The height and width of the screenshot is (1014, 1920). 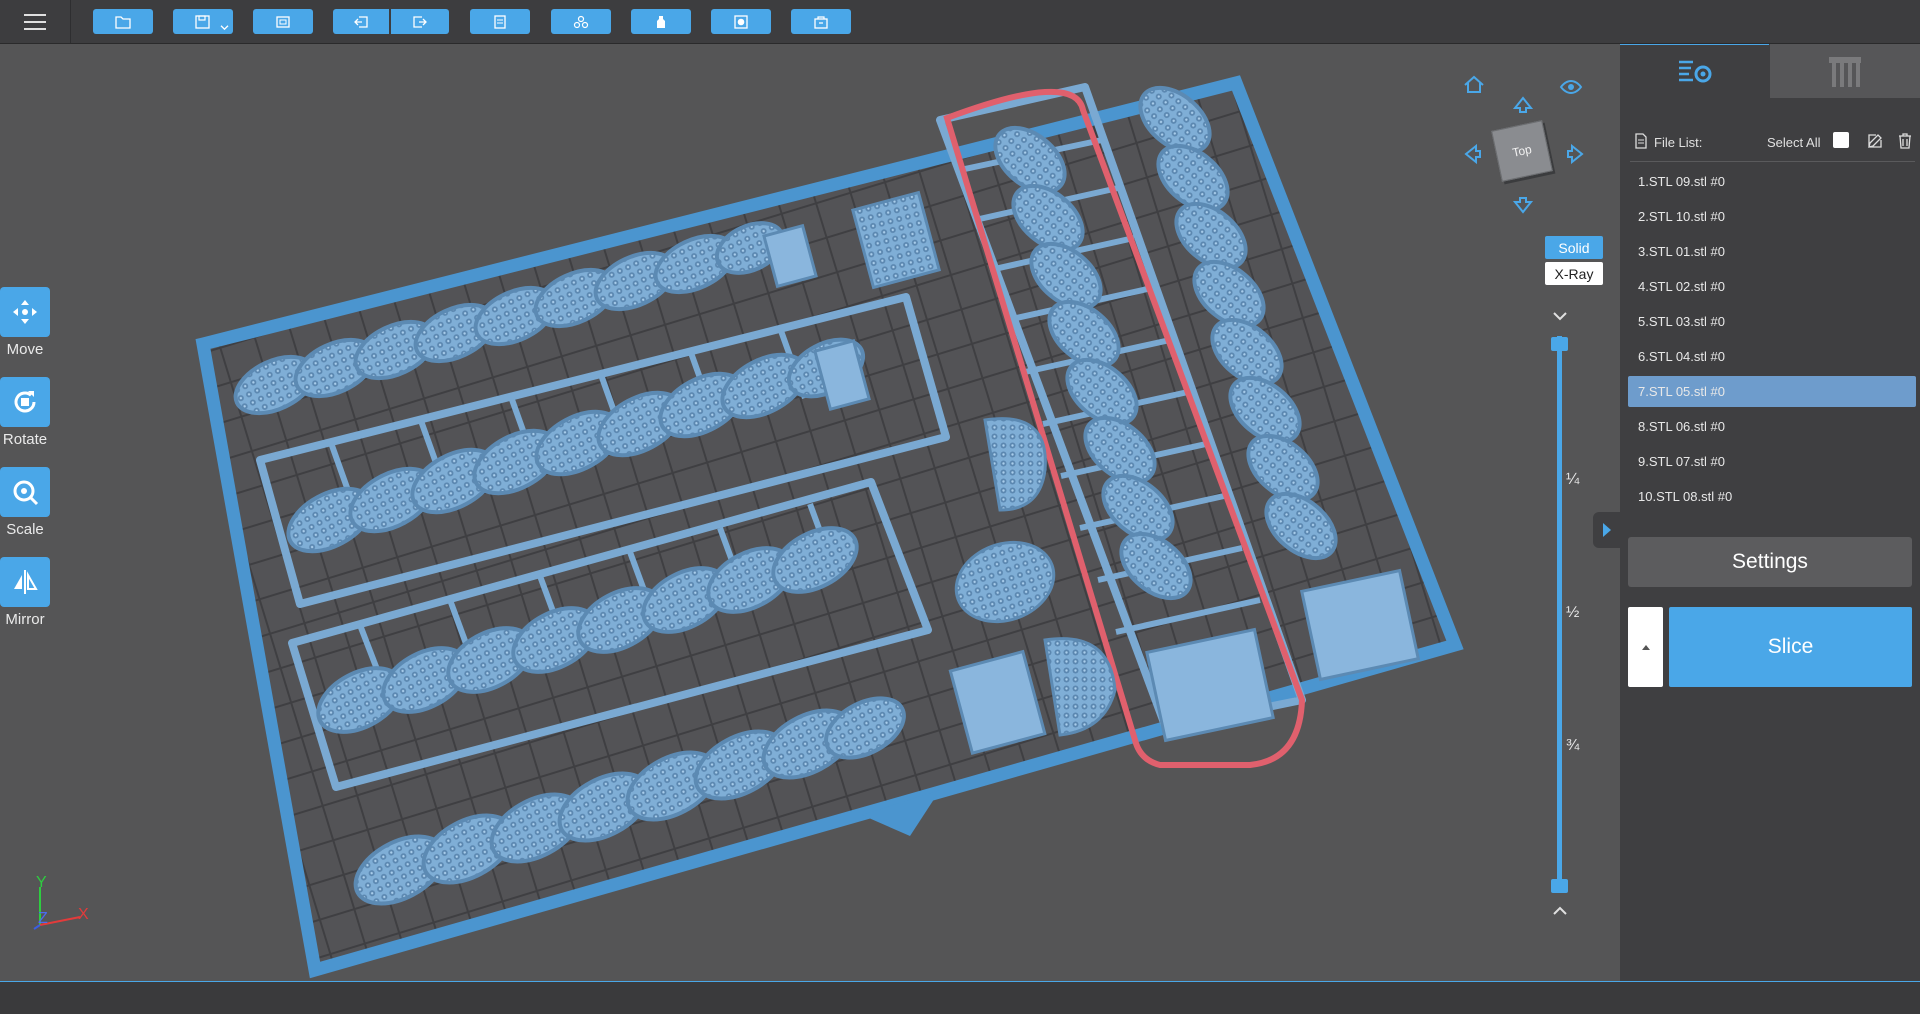 I want to click on file-list-item: 2.STL 10.stl #0, so click(x=1772, y=216).